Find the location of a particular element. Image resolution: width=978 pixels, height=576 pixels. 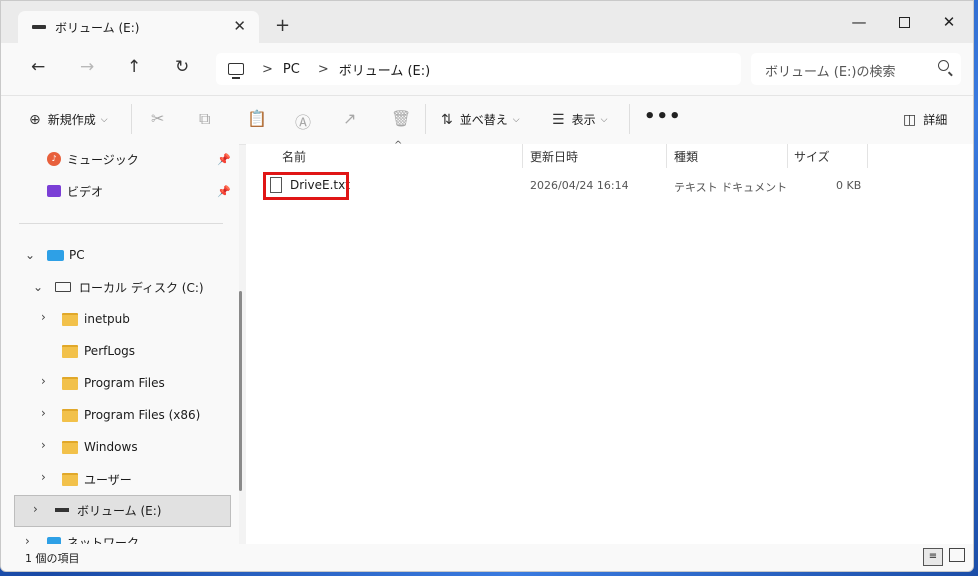

search-icon is located at coordinates (943, 65).